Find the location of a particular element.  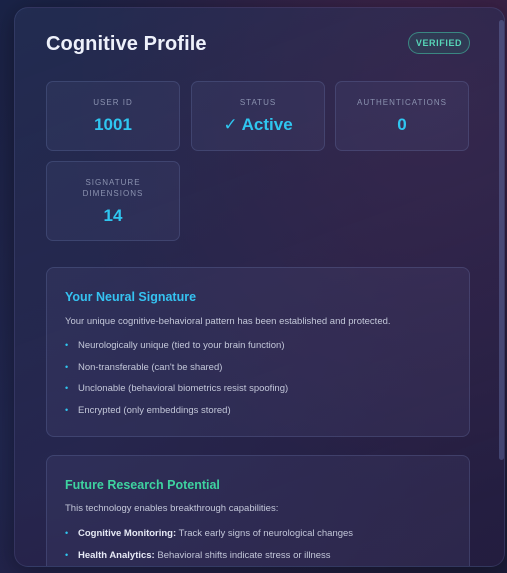

stat-status: STATUS ✓ Active is located at coordinates (258, 116).